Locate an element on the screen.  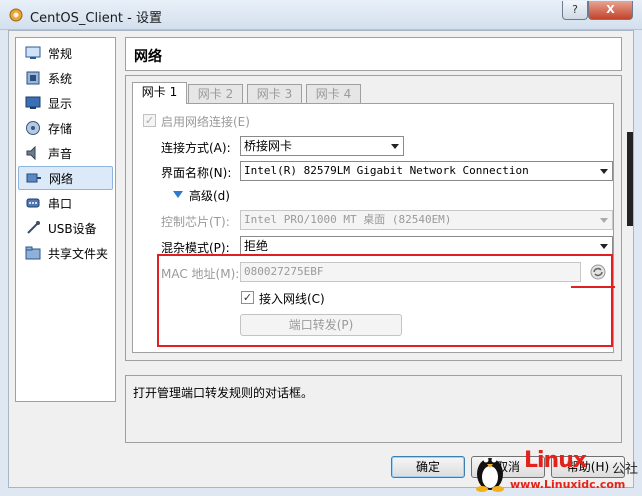
enable-adapter-checkbox: ✓ is located at coordinates (149, 120).